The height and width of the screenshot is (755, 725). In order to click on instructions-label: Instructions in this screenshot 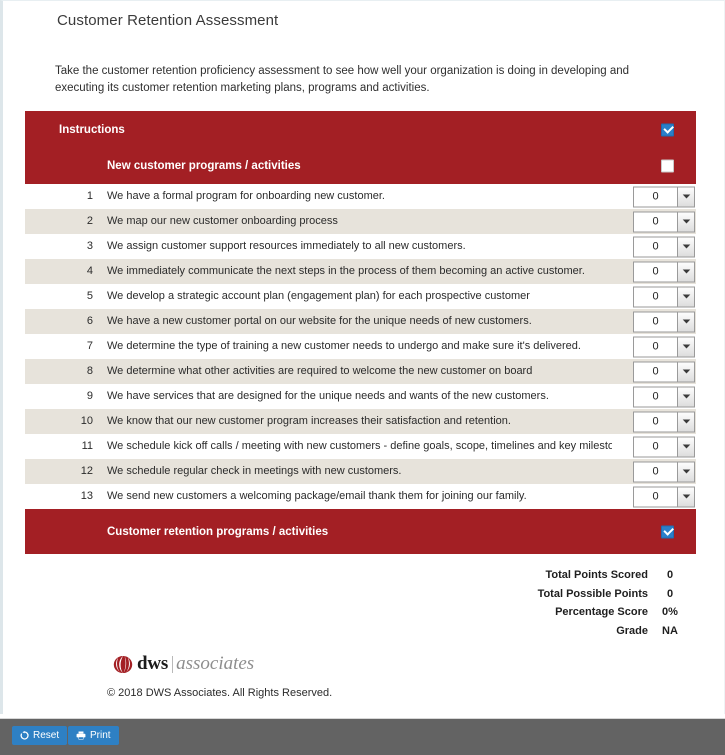, I will do `click(92, 129)`.